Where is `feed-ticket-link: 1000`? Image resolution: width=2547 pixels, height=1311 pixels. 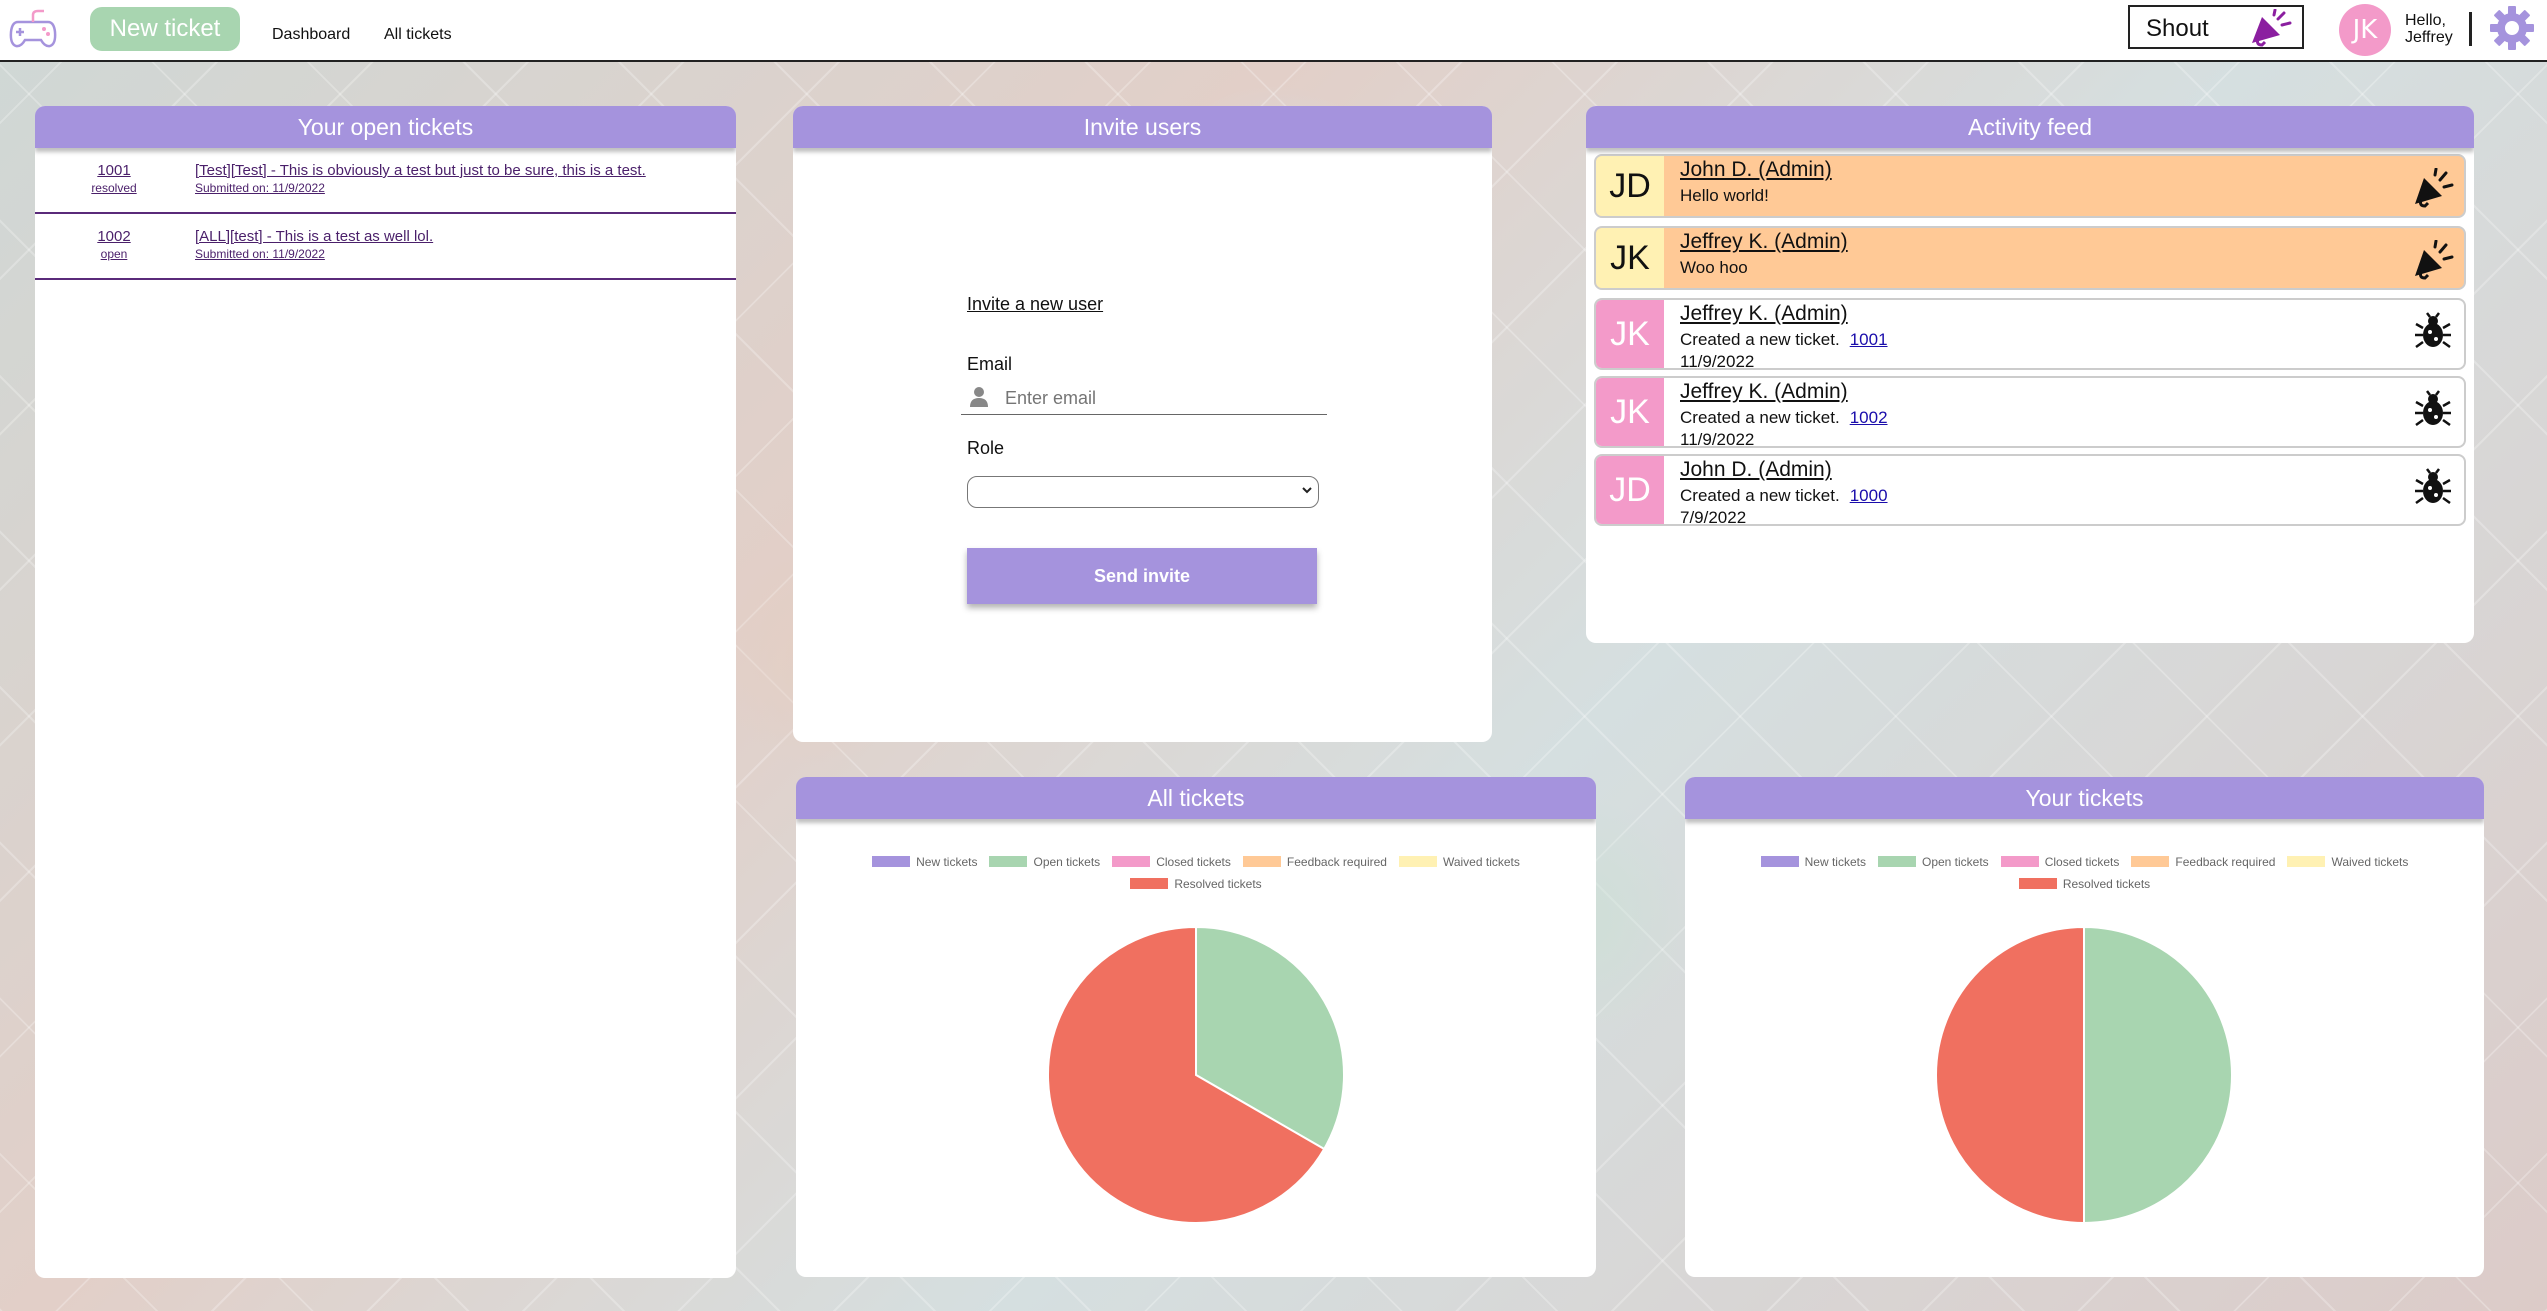
feed-ticket-link: 1000 is located at coordinates (1869, 495).